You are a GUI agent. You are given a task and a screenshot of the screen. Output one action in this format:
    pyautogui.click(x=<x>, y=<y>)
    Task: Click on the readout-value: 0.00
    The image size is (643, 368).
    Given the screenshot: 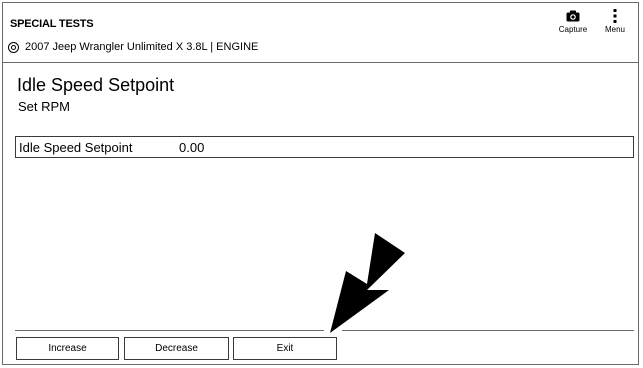 What is the action you would take?
    pyautogui.click(x=192, y=147)
    